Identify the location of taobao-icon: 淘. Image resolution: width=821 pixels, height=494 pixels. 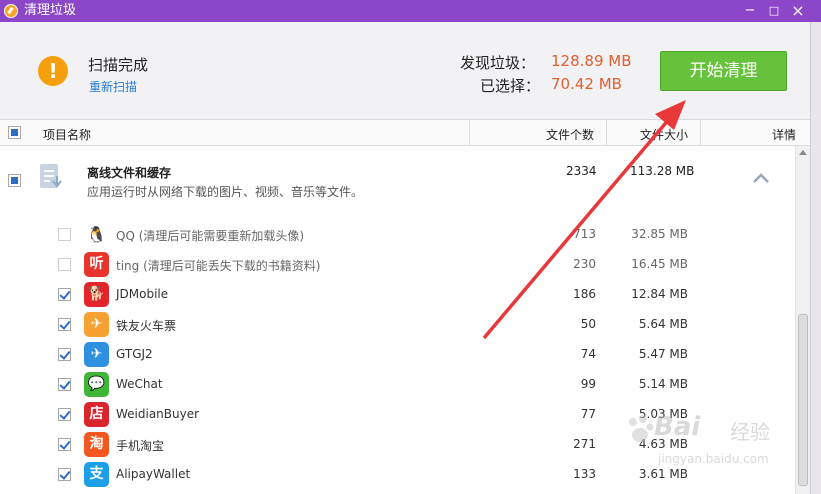
(96, 444).